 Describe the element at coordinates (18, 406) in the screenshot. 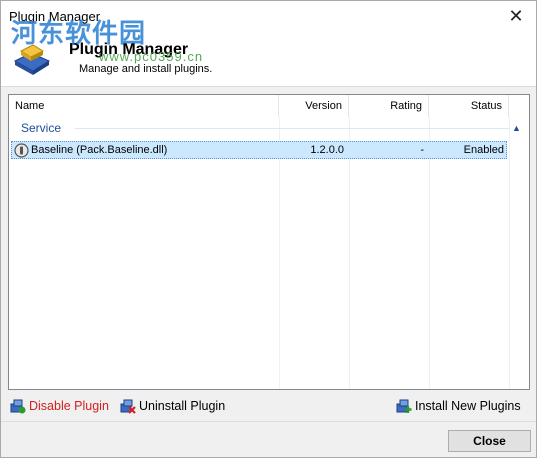

I see `disable-plugin-icon` at that location.